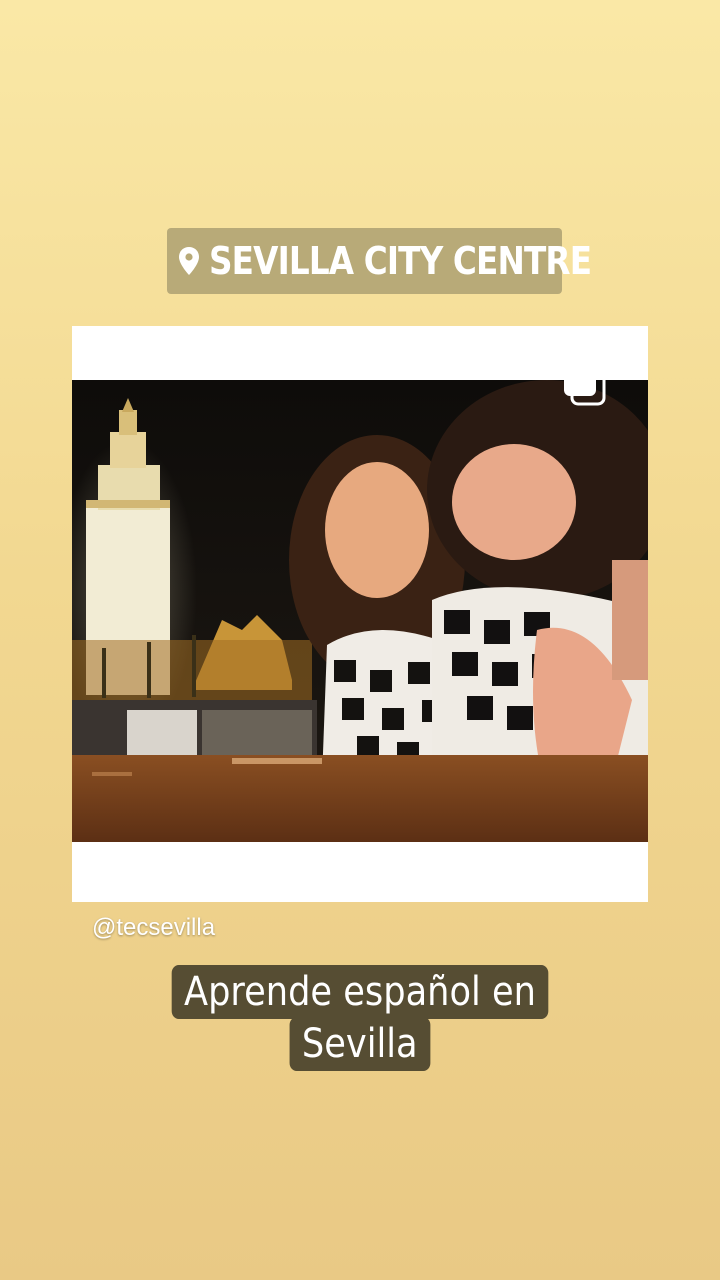  What do you see at coordinates (360, 992) in the screenshot?
I see `caption-line-1: Aprende español en` at bounding box center [360, 992].